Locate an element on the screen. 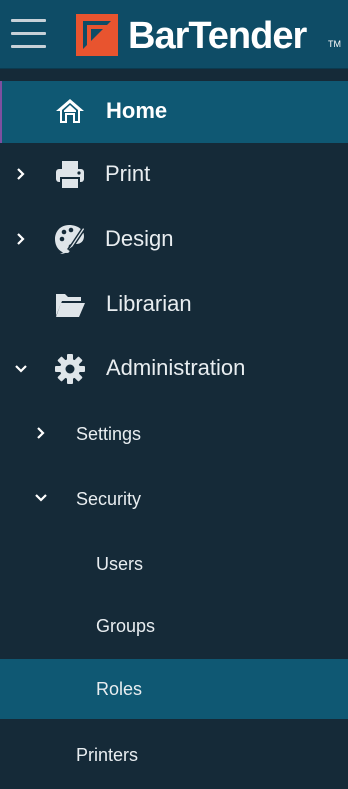 This screenshot has height=789, width=348. brand-name: BarTender is located at coordinates (217, 36).